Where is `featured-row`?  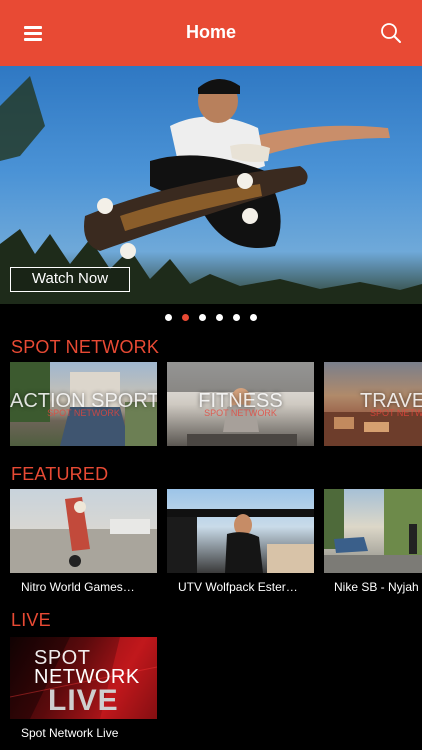
featured-row is located at coordinates (216, 531).